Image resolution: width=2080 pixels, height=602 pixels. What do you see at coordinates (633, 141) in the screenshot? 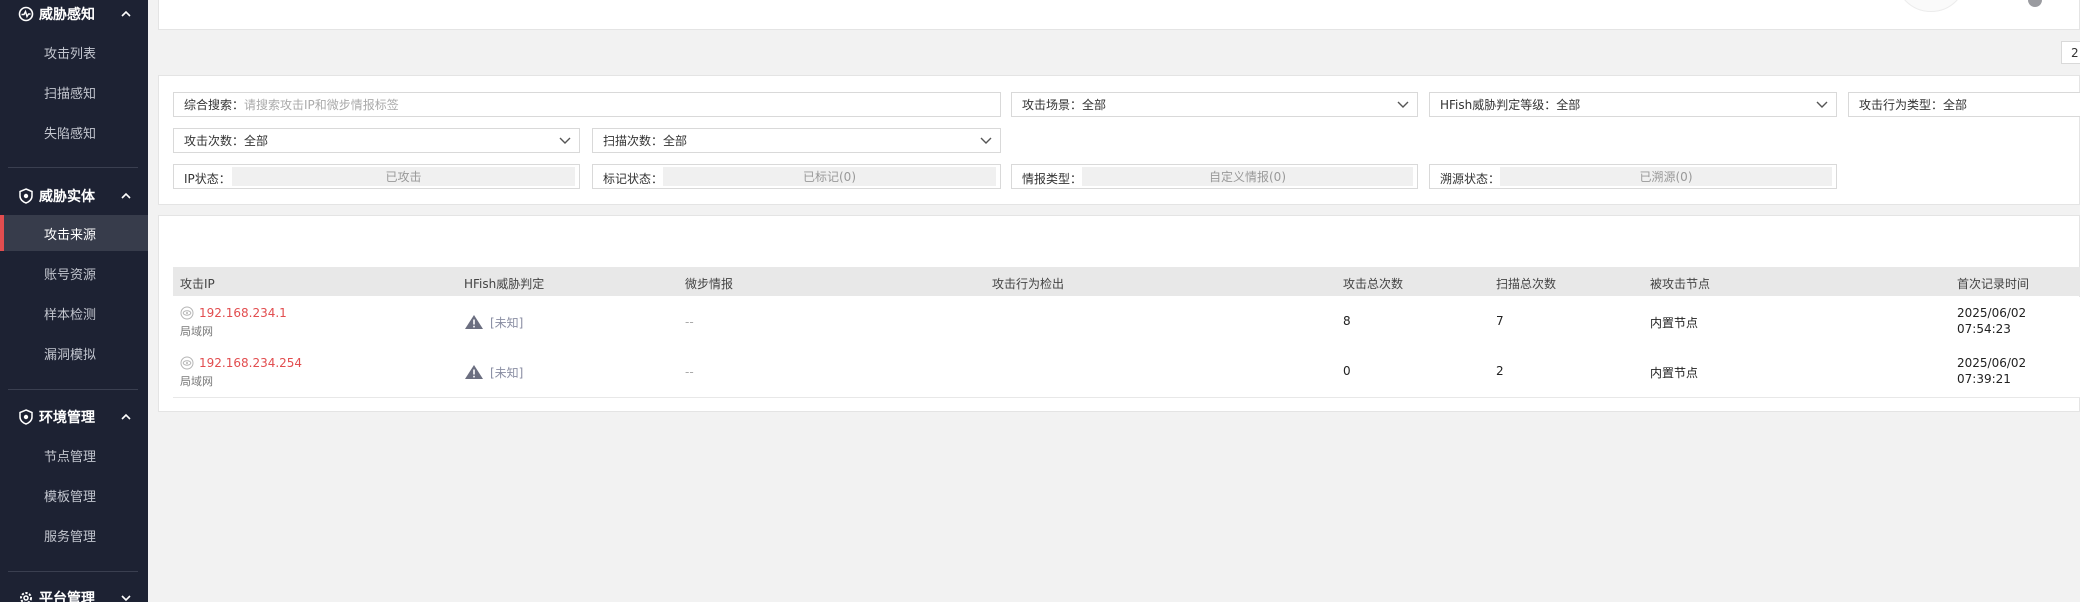
I see `scan-count-label: 扫描次数：` at bounding box center [633, 141].